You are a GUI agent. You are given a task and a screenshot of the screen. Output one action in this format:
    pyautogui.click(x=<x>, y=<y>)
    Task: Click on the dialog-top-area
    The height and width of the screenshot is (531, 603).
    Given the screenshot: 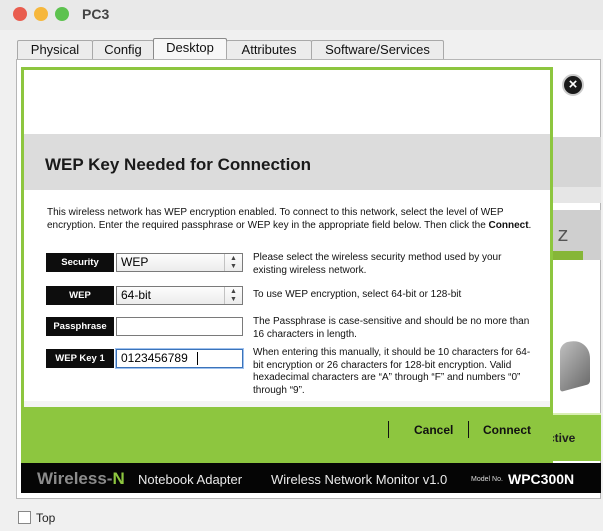 What is the action you would take?
    pyautogui.click(x=287, y=102)
    